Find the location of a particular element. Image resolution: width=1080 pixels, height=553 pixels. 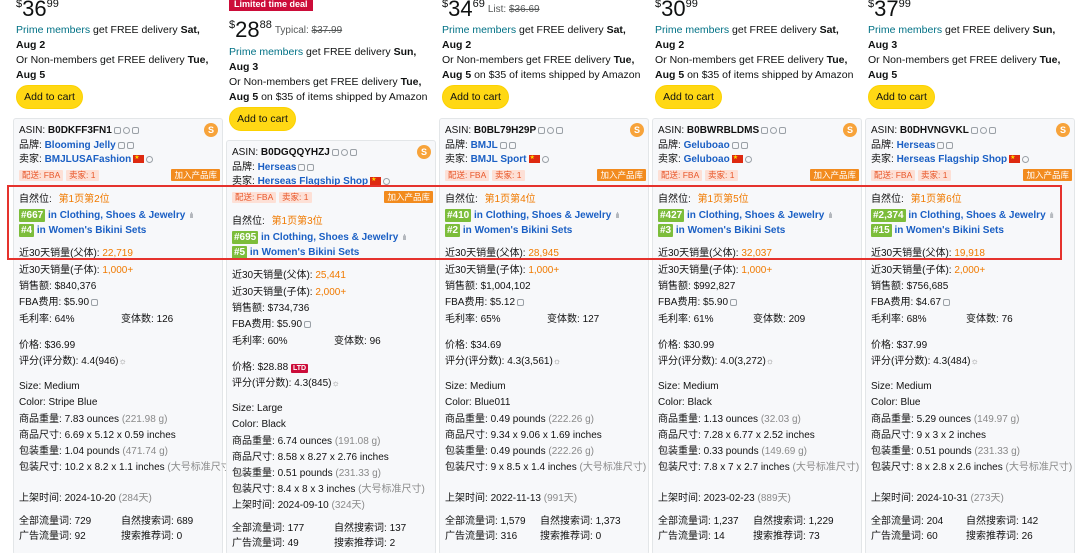

limited-deal-badge: Limited time deal is located at coordinates (271, 5).